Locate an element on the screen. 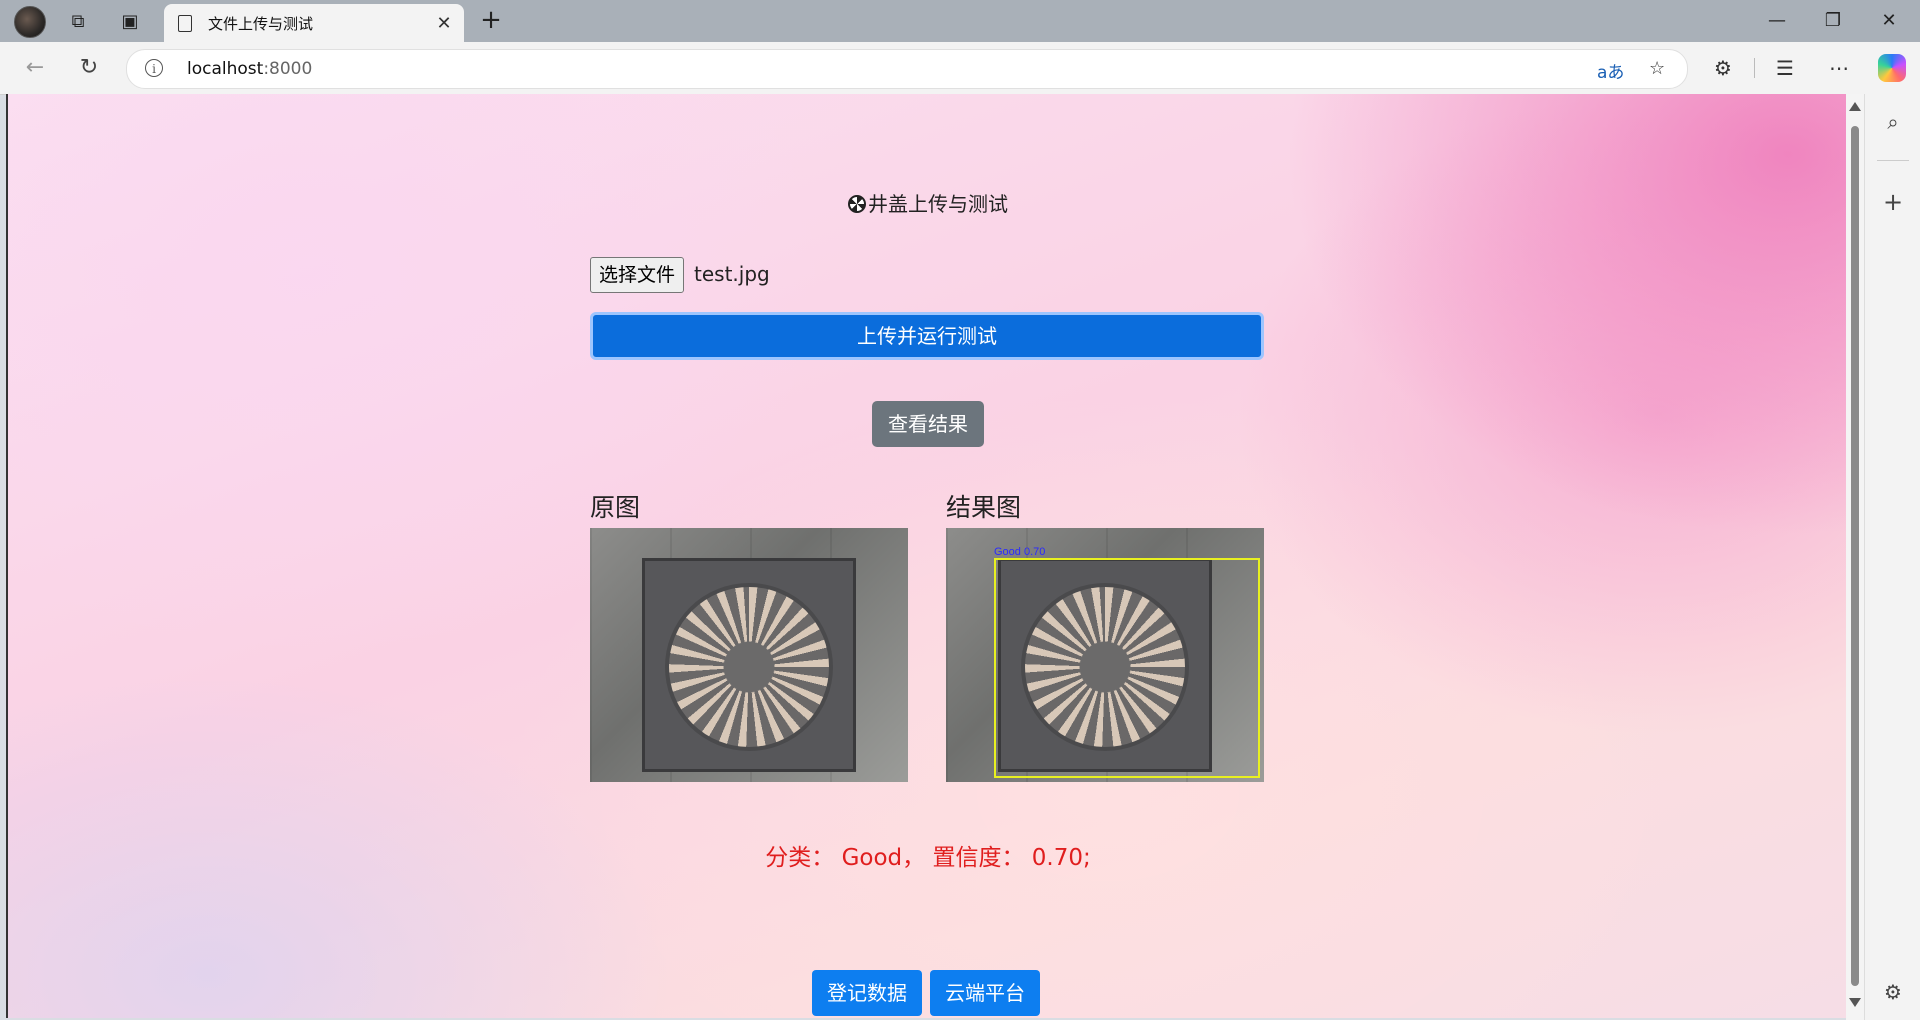  cover-pattern is located at coordinates (749, 667).